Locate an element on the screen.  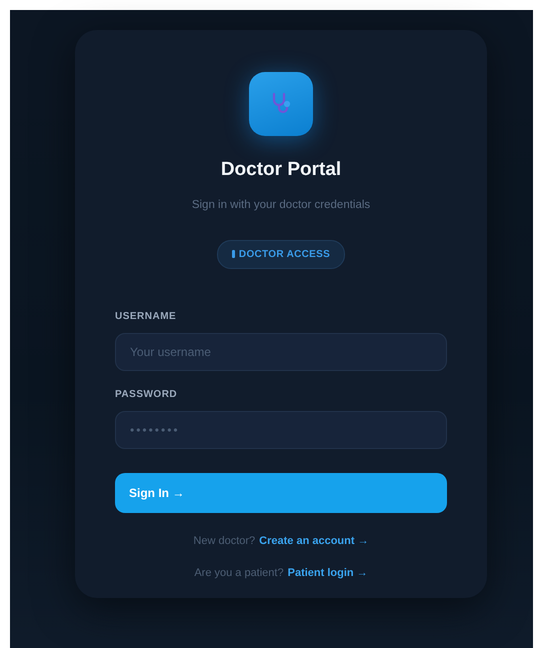
link: Patient login → is located at coordinates (328, 573).